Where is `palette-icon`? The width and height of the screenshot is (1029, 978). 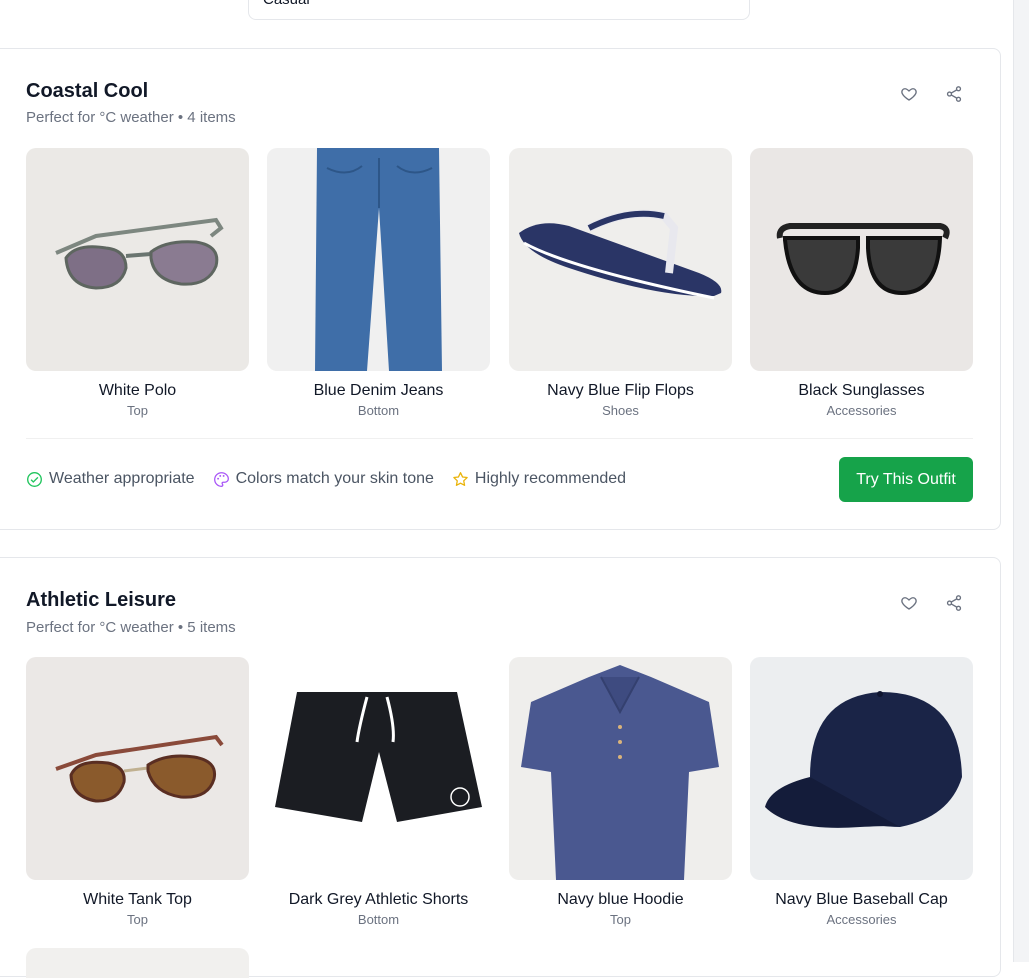 palette-icon is located at coordinates (221, 479).